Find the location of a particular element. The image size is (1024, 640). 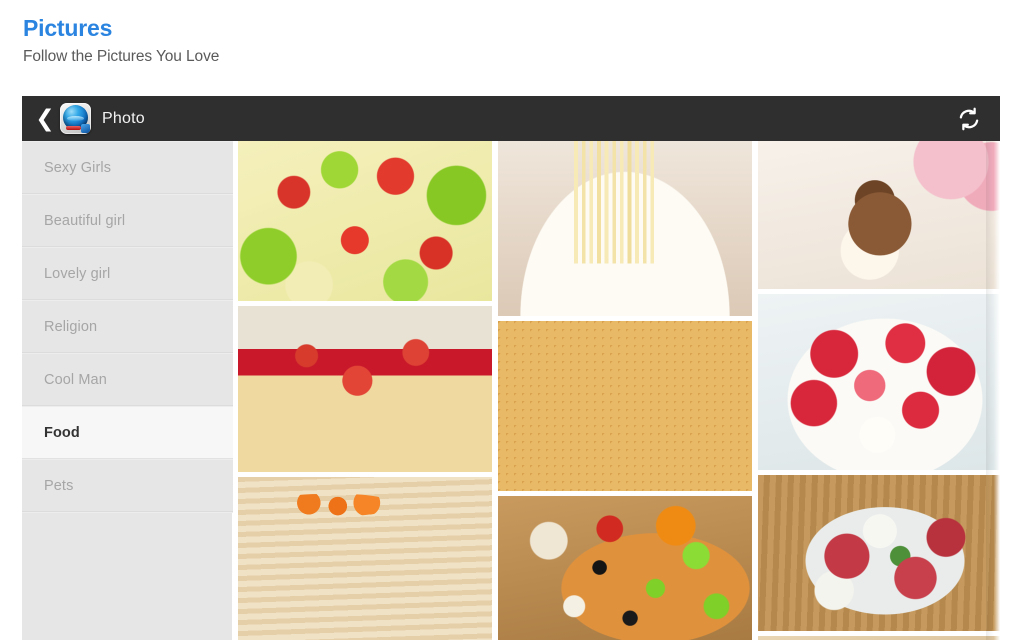

sidebar-filler is located at coordinates (127, 512).